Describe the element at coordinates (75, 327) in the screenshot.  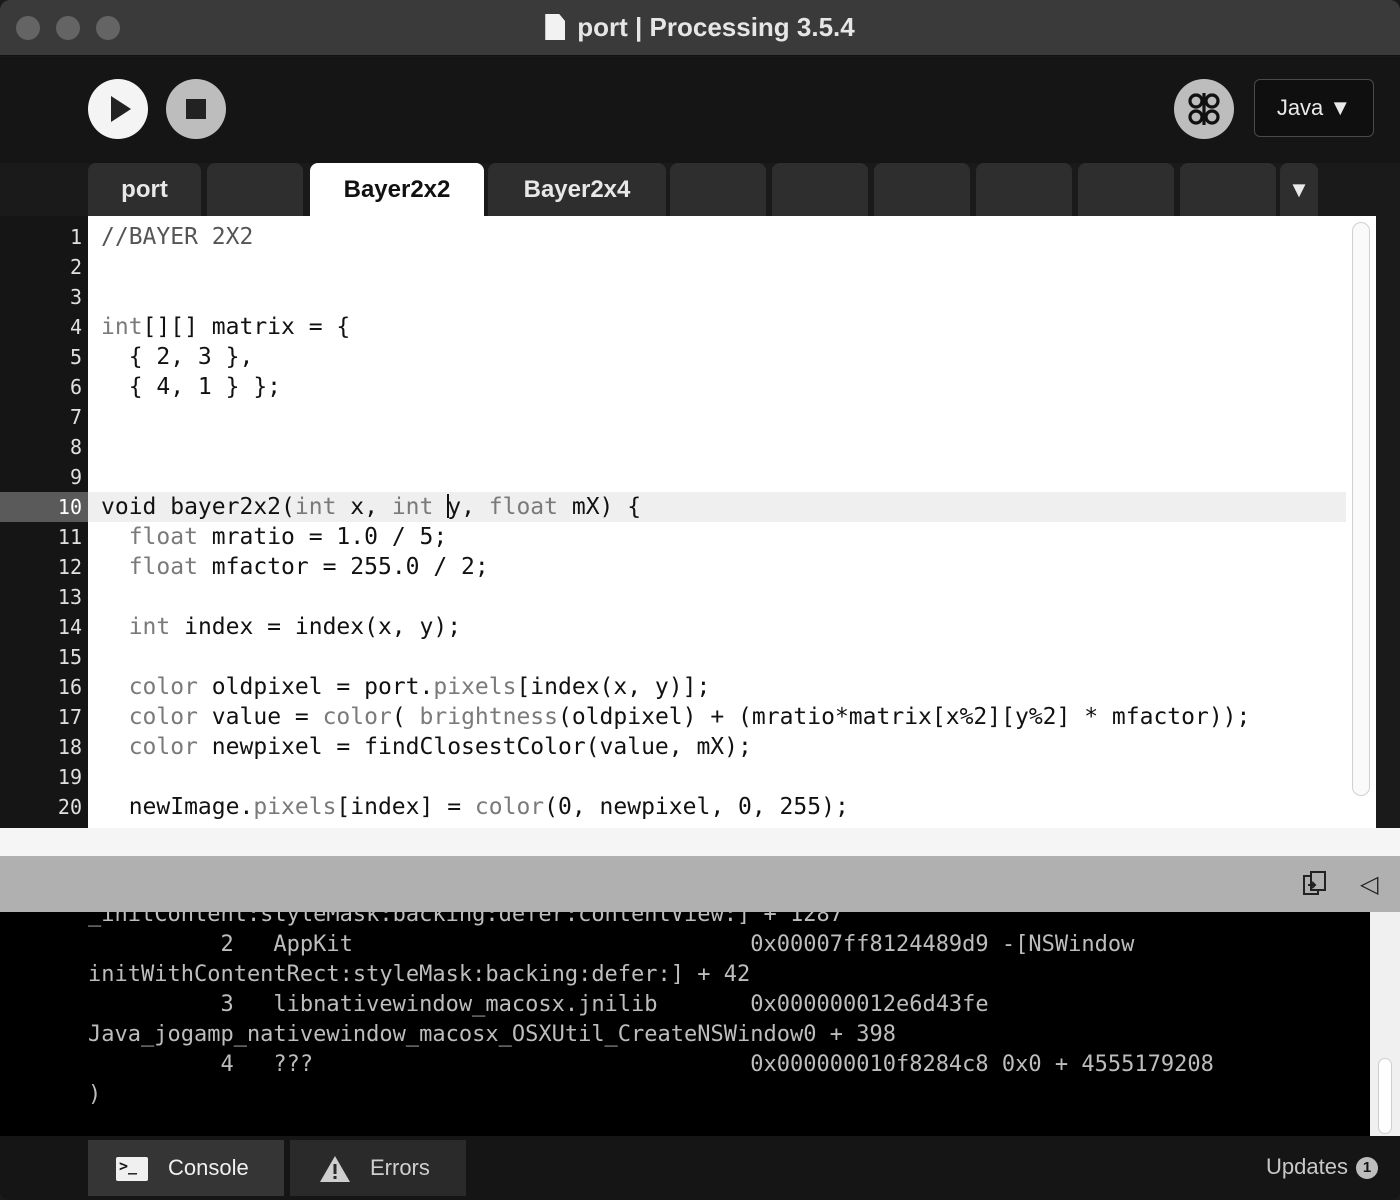
I see `line-number: 4` at that location.